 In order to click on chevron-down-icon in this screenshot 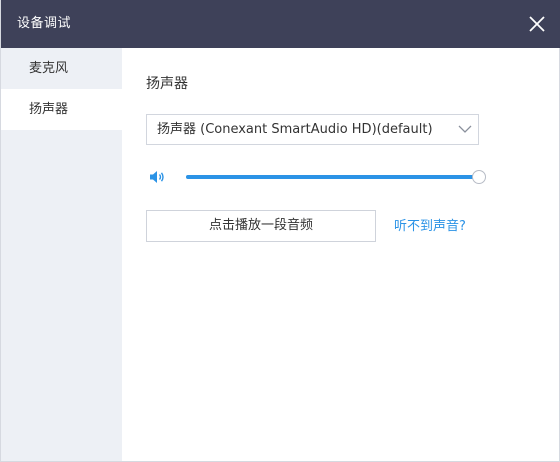, I will do `click(465, 129)`.